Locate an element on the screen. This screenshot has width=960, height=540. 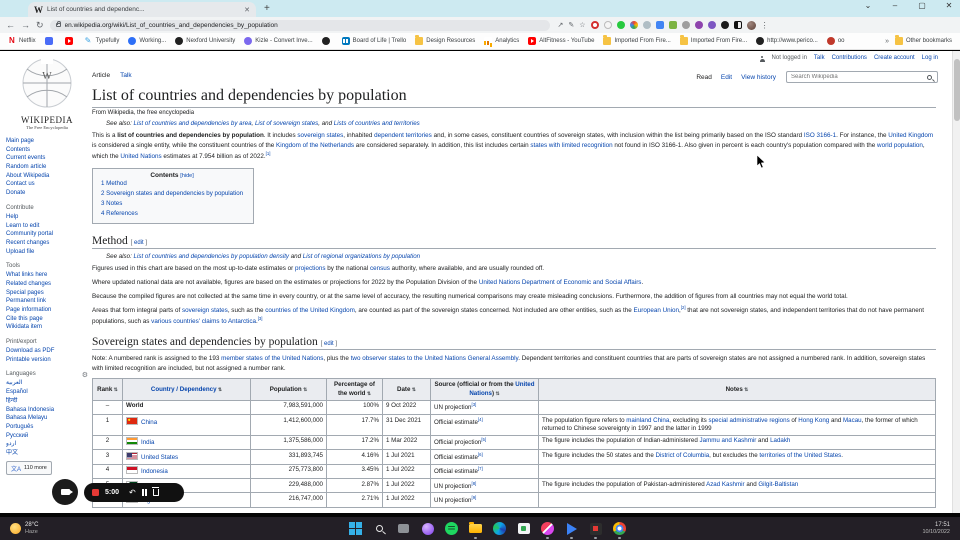
talk-link: Talk is located at coordinates (819, 58).